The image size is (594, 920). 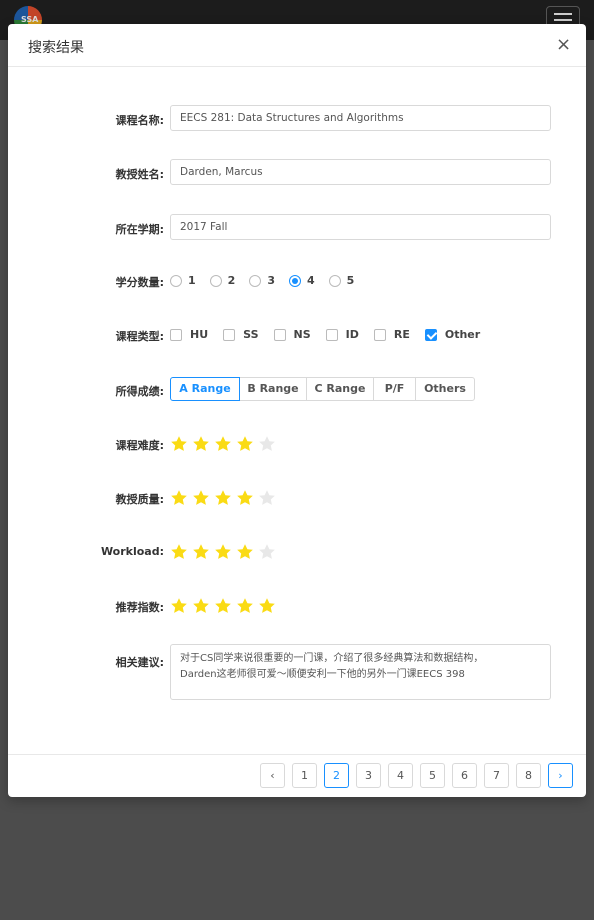 I want to click on course-type-option-label: SS, so click(x=251, y=334).